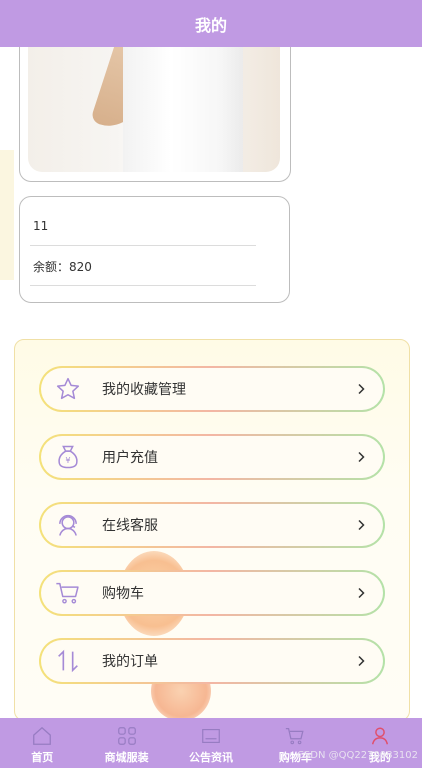 This screenshot has width=422, height=768. I want to click on balance-row: 余额：820, so click(62, 266).